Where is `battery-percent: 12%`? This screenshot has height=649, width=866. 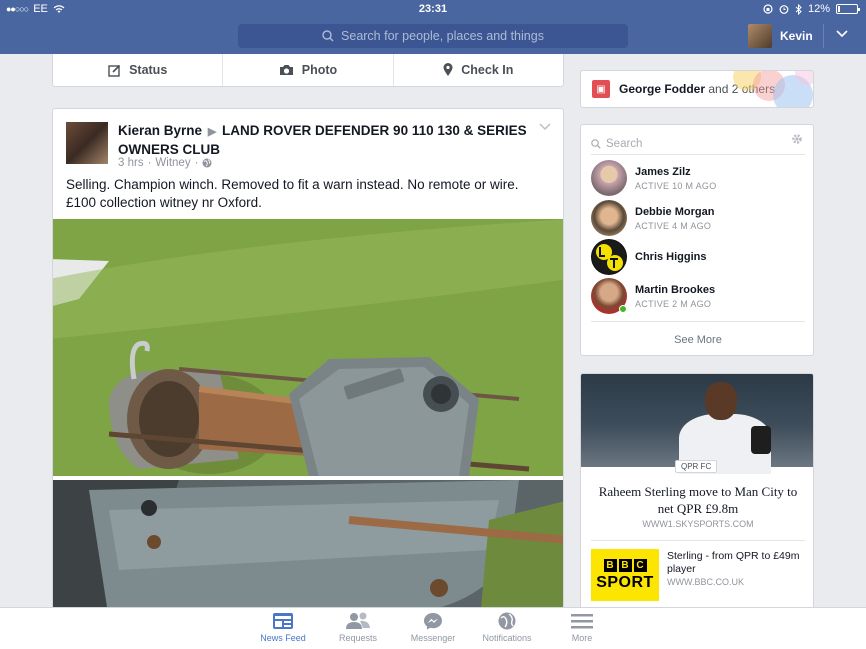 battery-percent: 12% is located at coordinates (818, 9).